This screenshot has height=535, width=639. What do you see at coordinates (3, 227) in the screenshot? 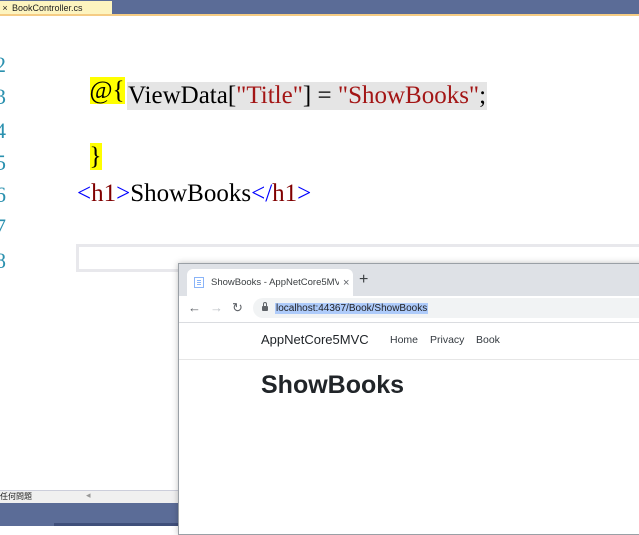
I see `line-number: 7` at bounding box center [3, 227].